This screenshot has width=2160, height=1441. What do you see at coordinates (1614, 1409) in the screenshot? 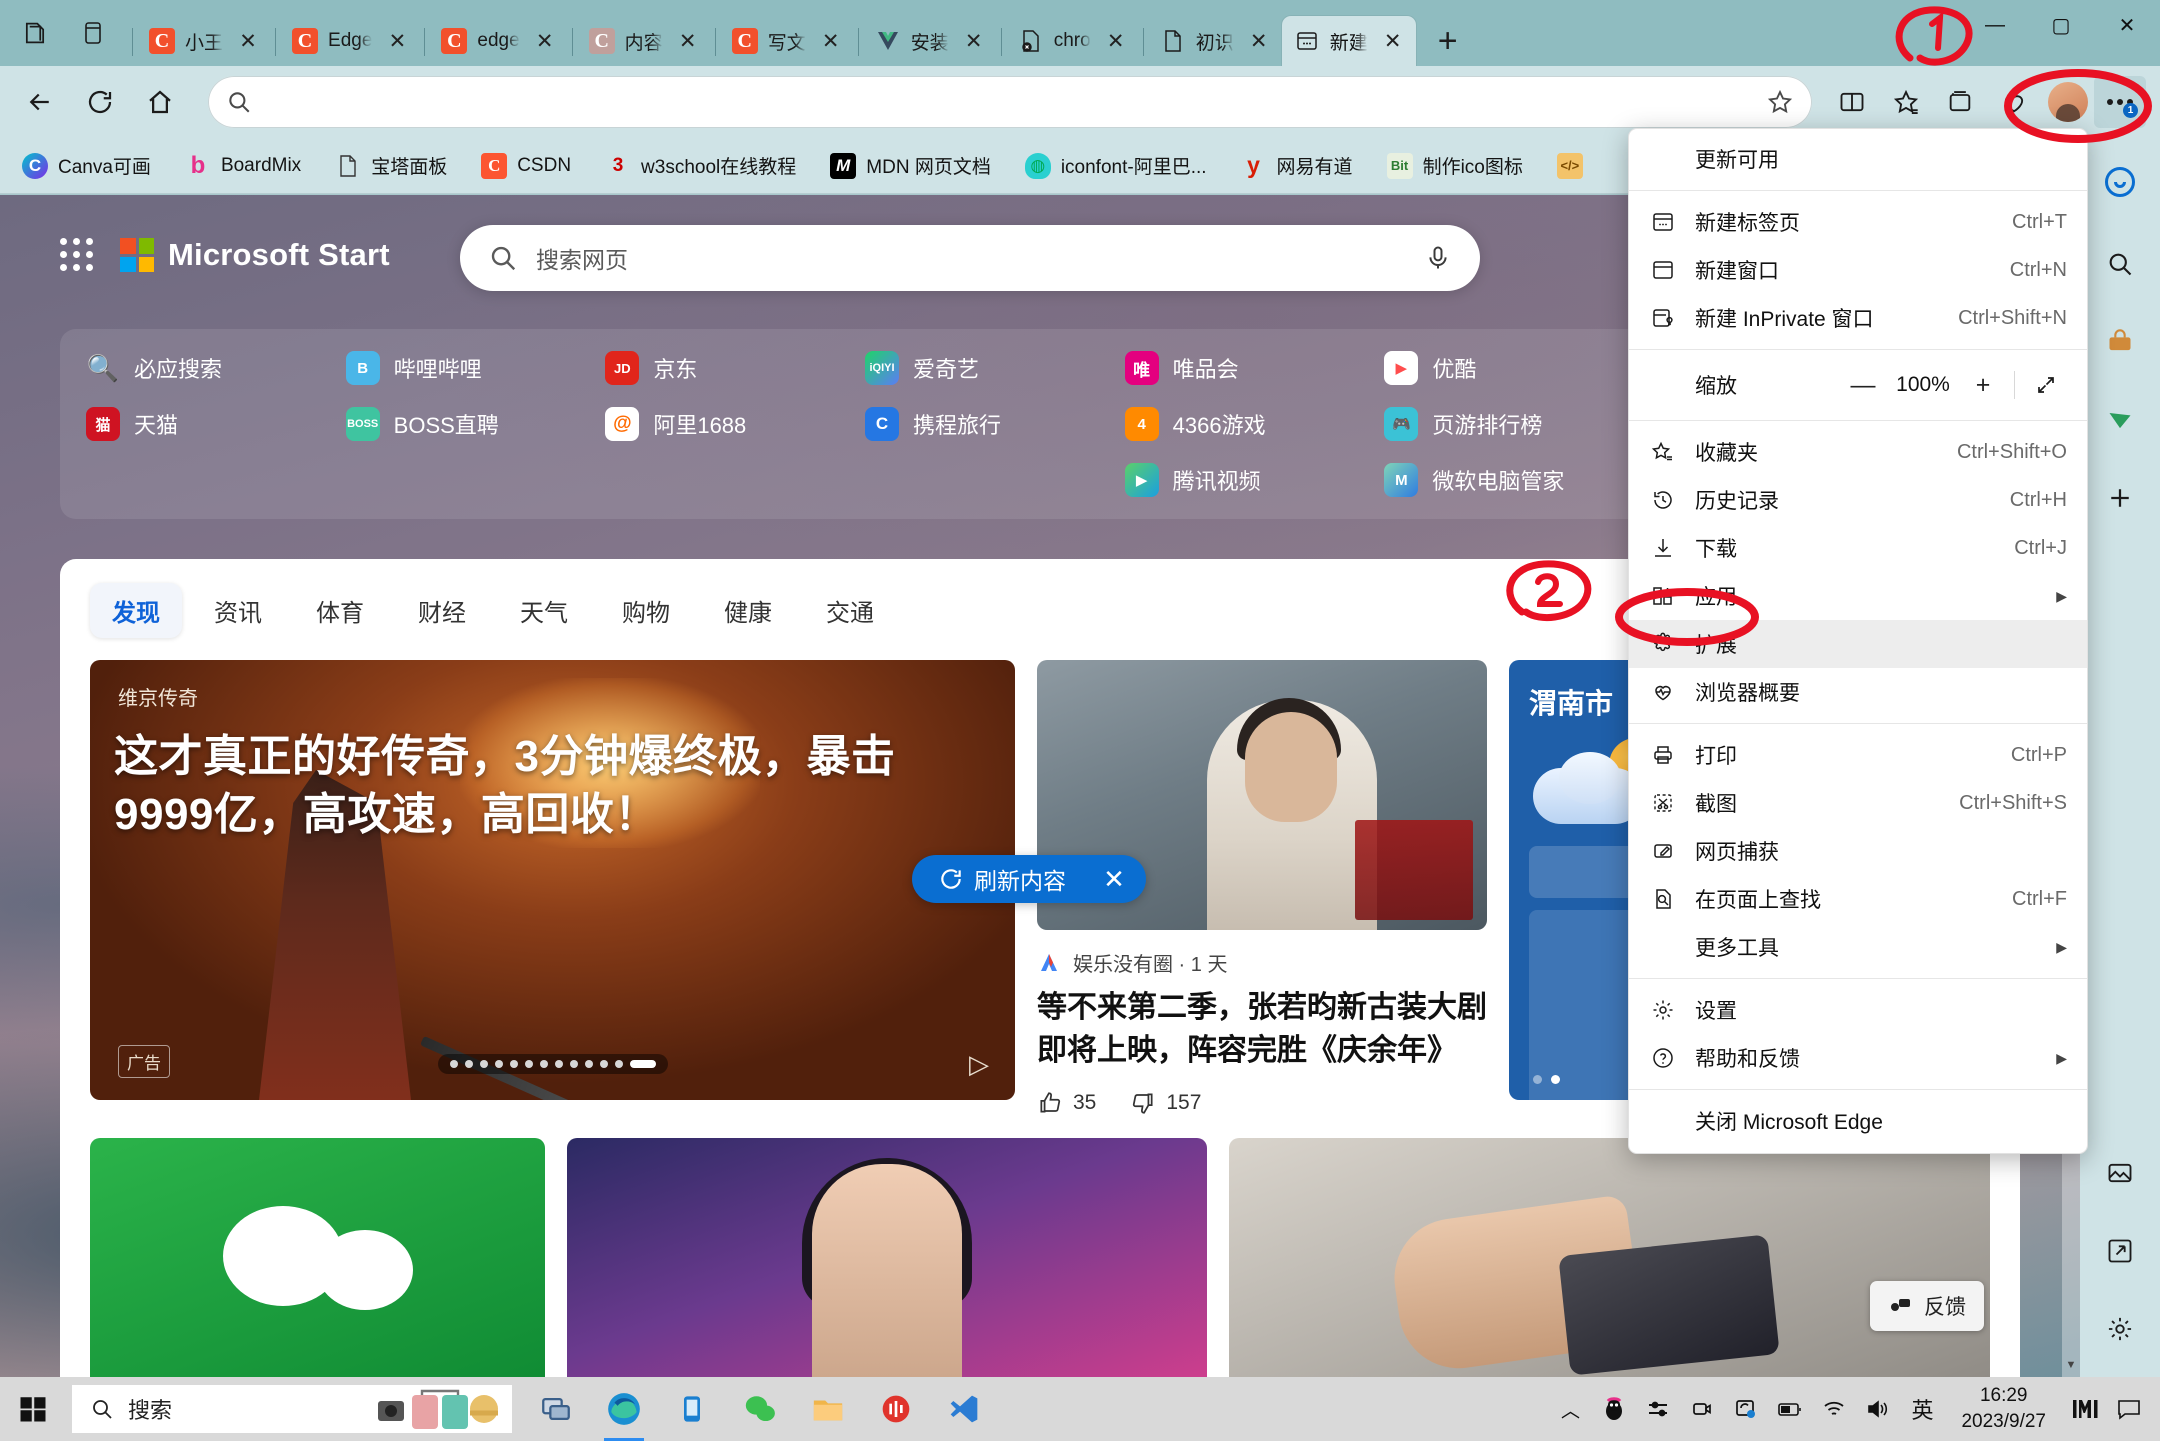
I see `qq-penguin-icon` at bounding box center [1614, 1409].